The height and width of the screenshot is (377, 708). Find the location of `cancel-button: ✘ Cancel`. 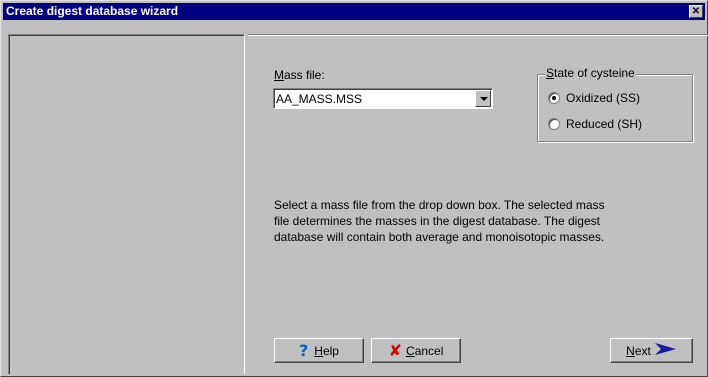

cancel-button: ✘ Cancel is located at coordinates (416, 350).